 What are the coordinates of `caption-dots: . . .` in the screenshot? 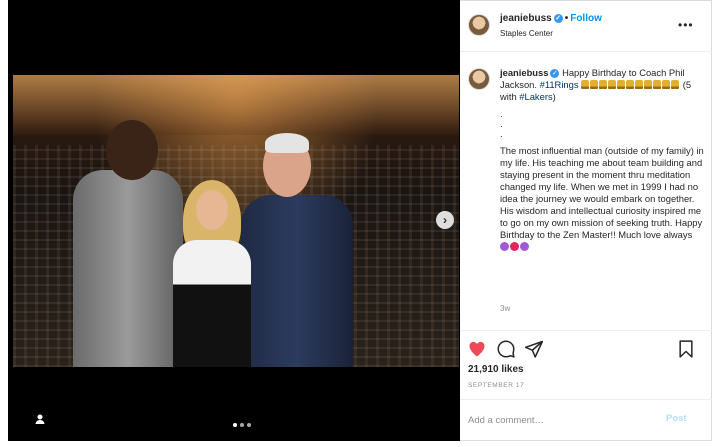 It's located at (602, 124).